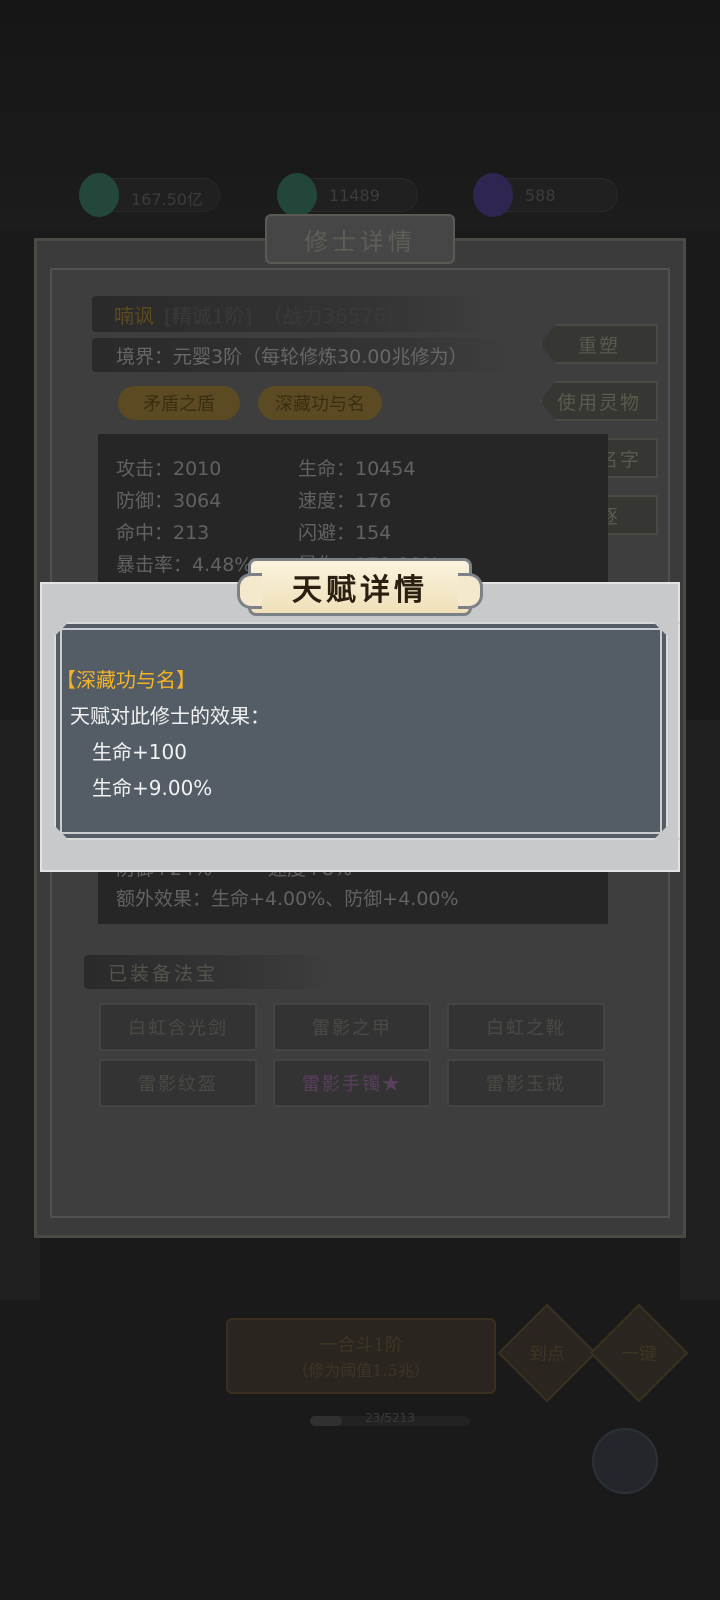 This screenshot has width=720, height=1600. I want to click on stat-speed: 速度：176, so click(345, 501).